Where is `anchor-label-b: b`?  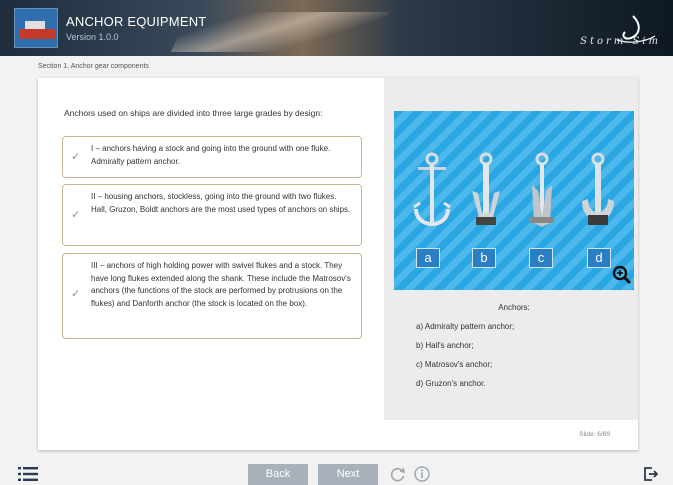
anchor-label-b: b is located at coordinates (484, 258).